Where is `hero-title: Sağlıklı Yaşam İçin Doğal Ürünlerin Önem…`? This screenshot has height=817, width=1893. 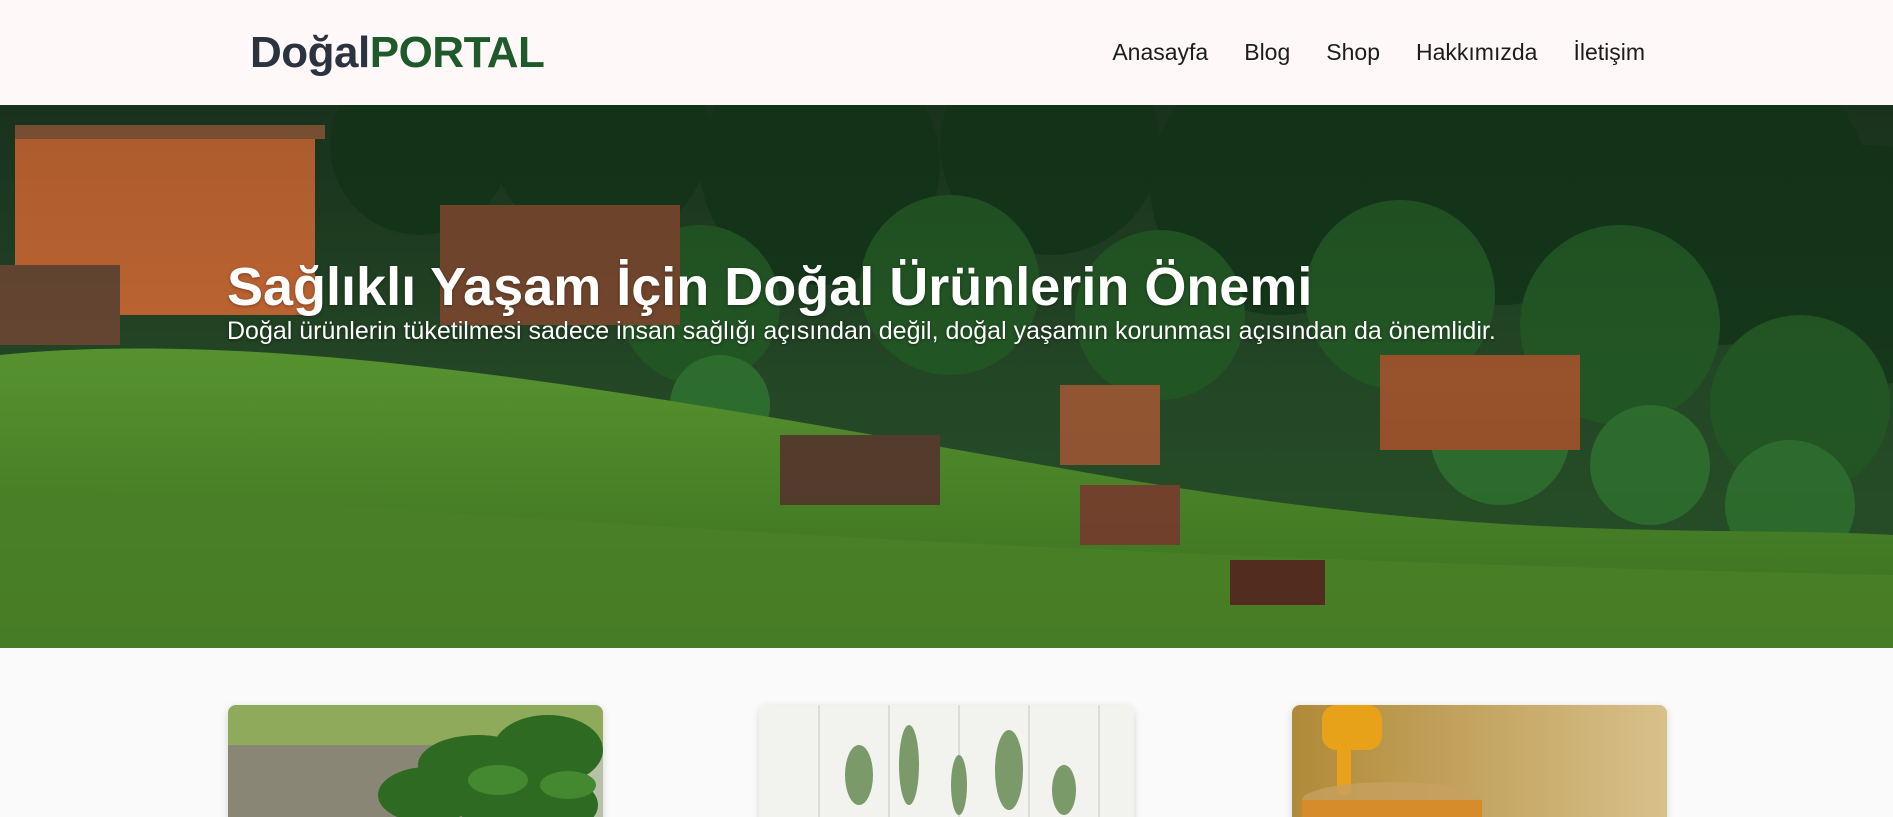 hero-title: Sağlıklı Yaşam İçin Doğal Ürünlerin Önem… is located at coordinates (770, 287).